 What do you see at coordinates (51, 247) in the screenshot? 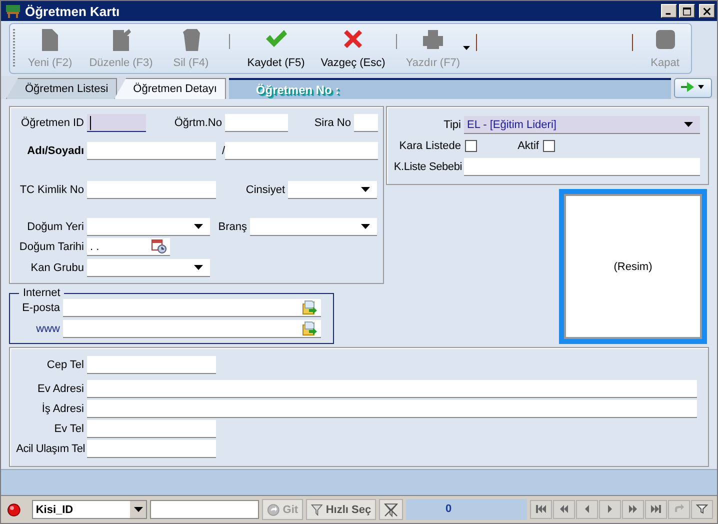
I see `field-label: Doğum Tarihi` at bounding box center [51, 247].